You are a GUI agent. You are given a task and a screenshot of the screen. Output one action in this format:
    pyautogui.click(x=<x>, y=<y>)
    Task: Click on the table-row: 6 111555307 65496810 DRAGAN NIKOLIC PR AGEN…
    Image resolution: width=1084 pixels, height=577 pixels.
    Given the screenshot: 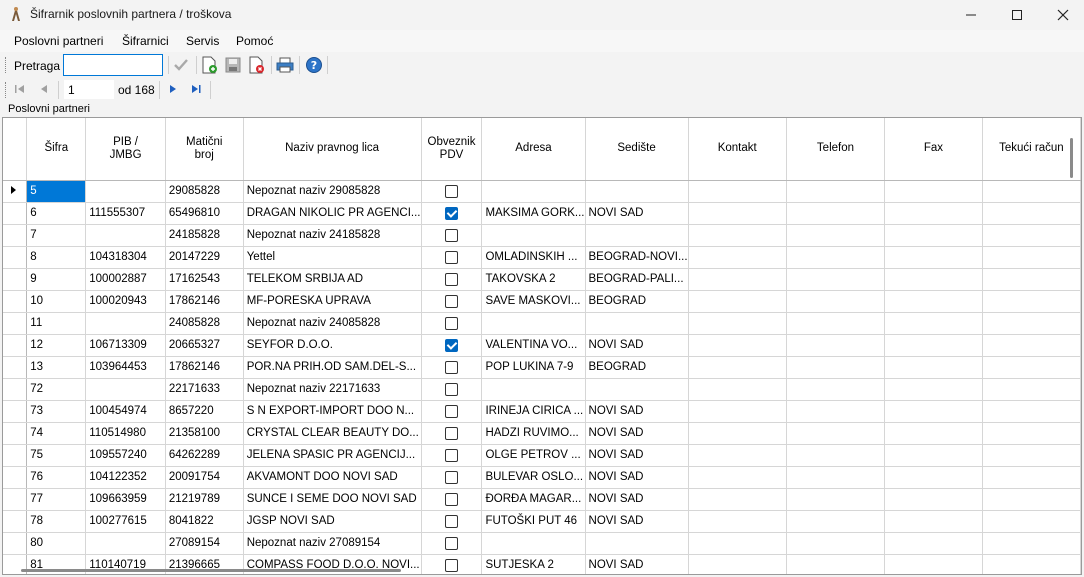 What is the action you would take?
    pyautogui.click(x=542, y=213)
    